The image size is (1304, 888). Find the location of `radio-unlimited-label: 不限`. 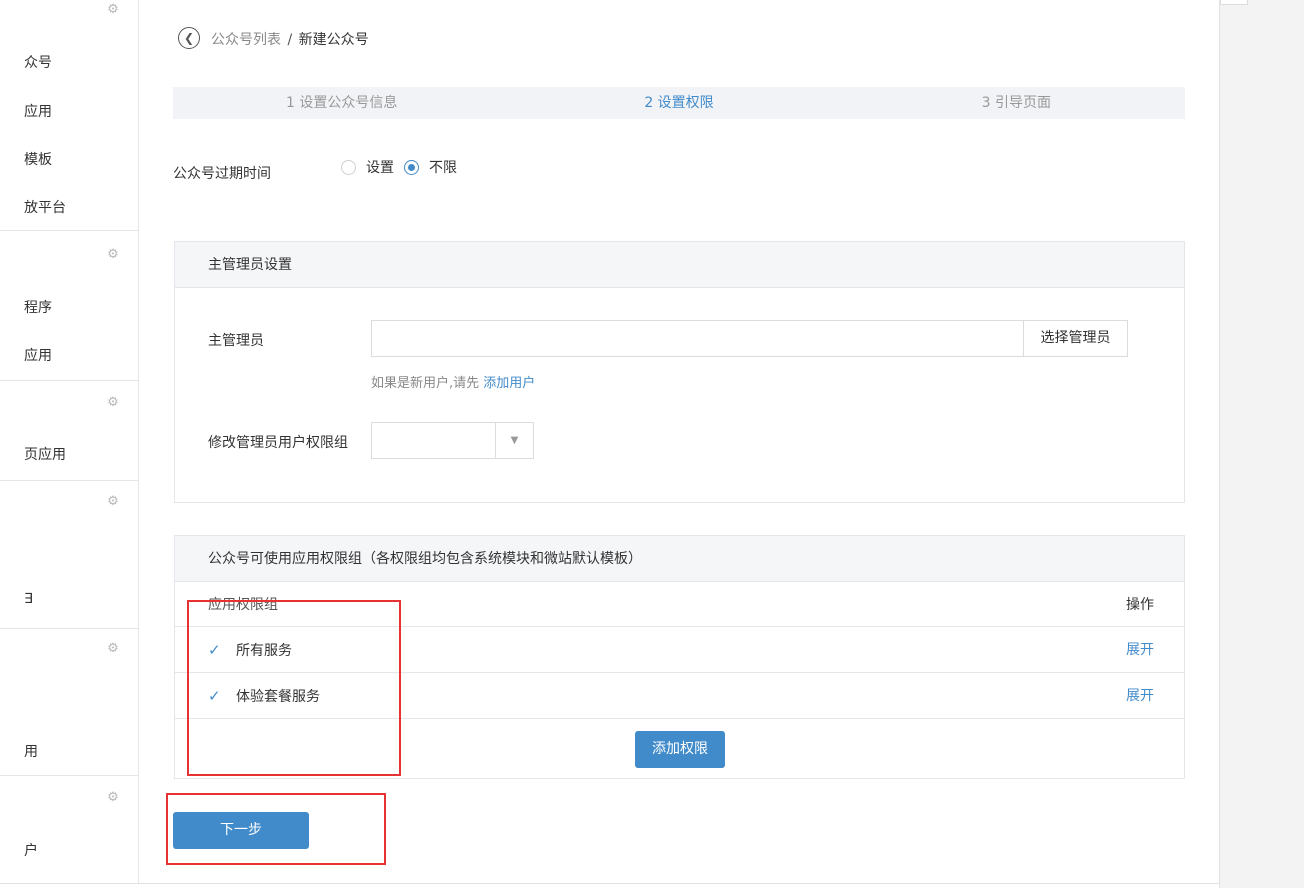

radio-unlimited-label: 不限 is located at coordinates (443, 167).